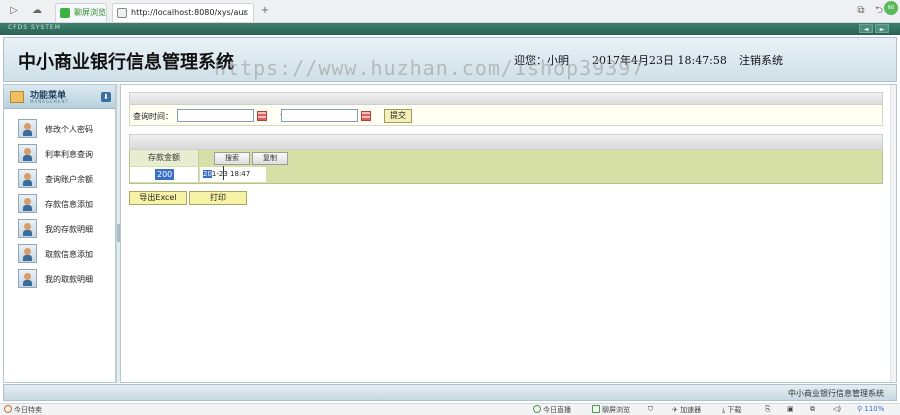  I want to click on amount-cell: 200, so click(164, 174).